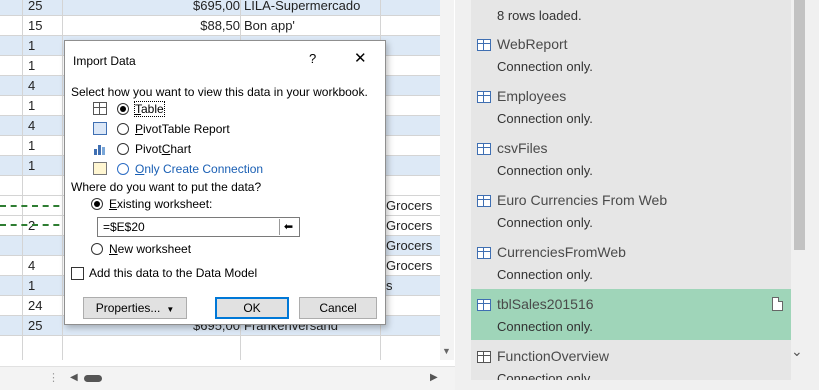  Describe the element at coordinates (100, 148) in the screenshot. I see `pivotchart-icon` at that location.